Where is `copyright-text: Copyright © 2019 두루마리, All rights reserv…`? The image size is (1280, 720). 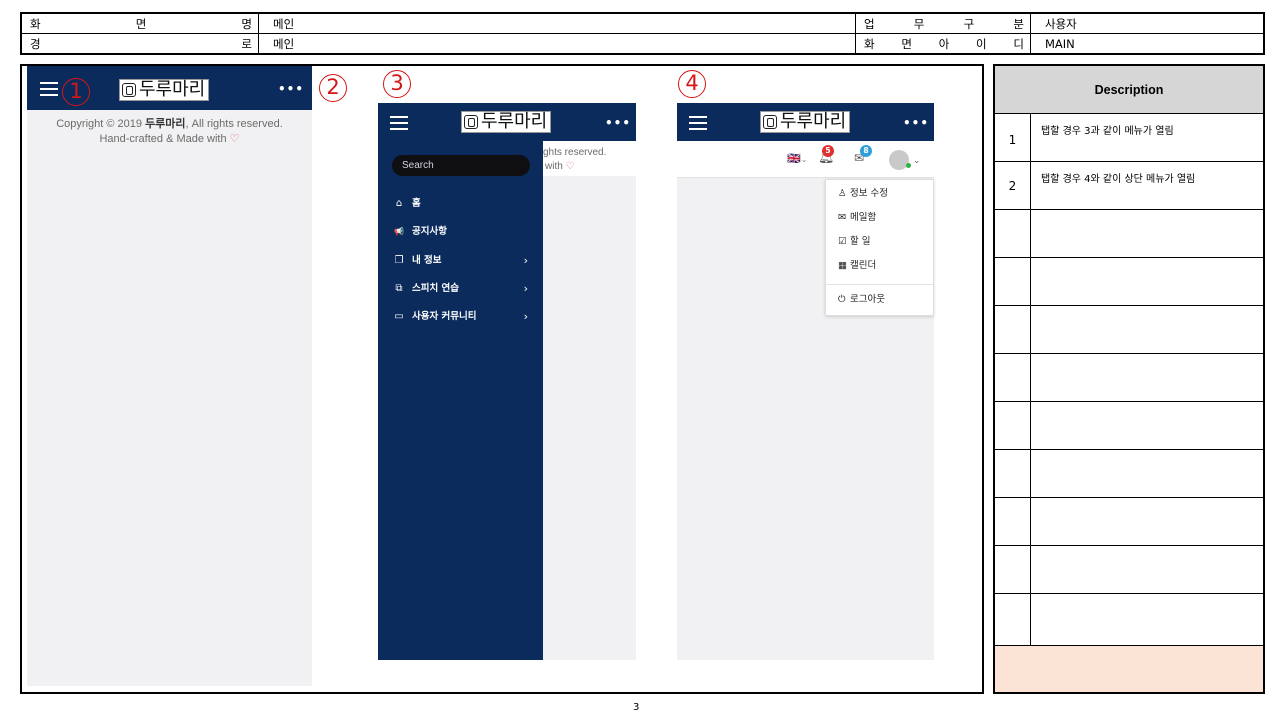
copyright-text: Copyright © 2019 두루마리, All rights reserv… is located at coordinates (169, 132).